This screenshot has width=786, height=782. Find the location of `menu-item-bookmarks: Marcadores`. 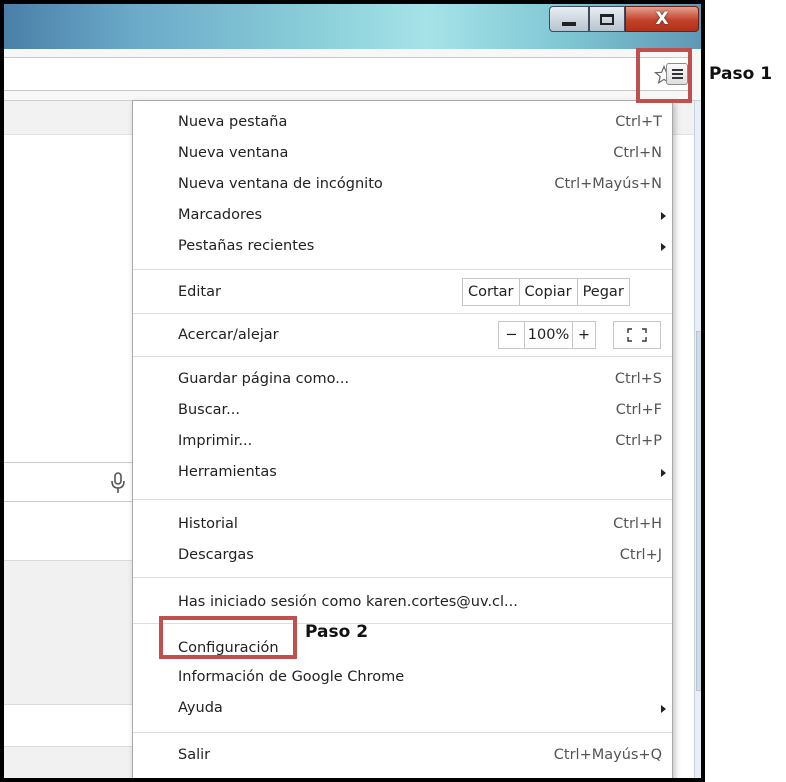

menu-item-bookmarks: Marcadores is located at coordinates (402, 217).